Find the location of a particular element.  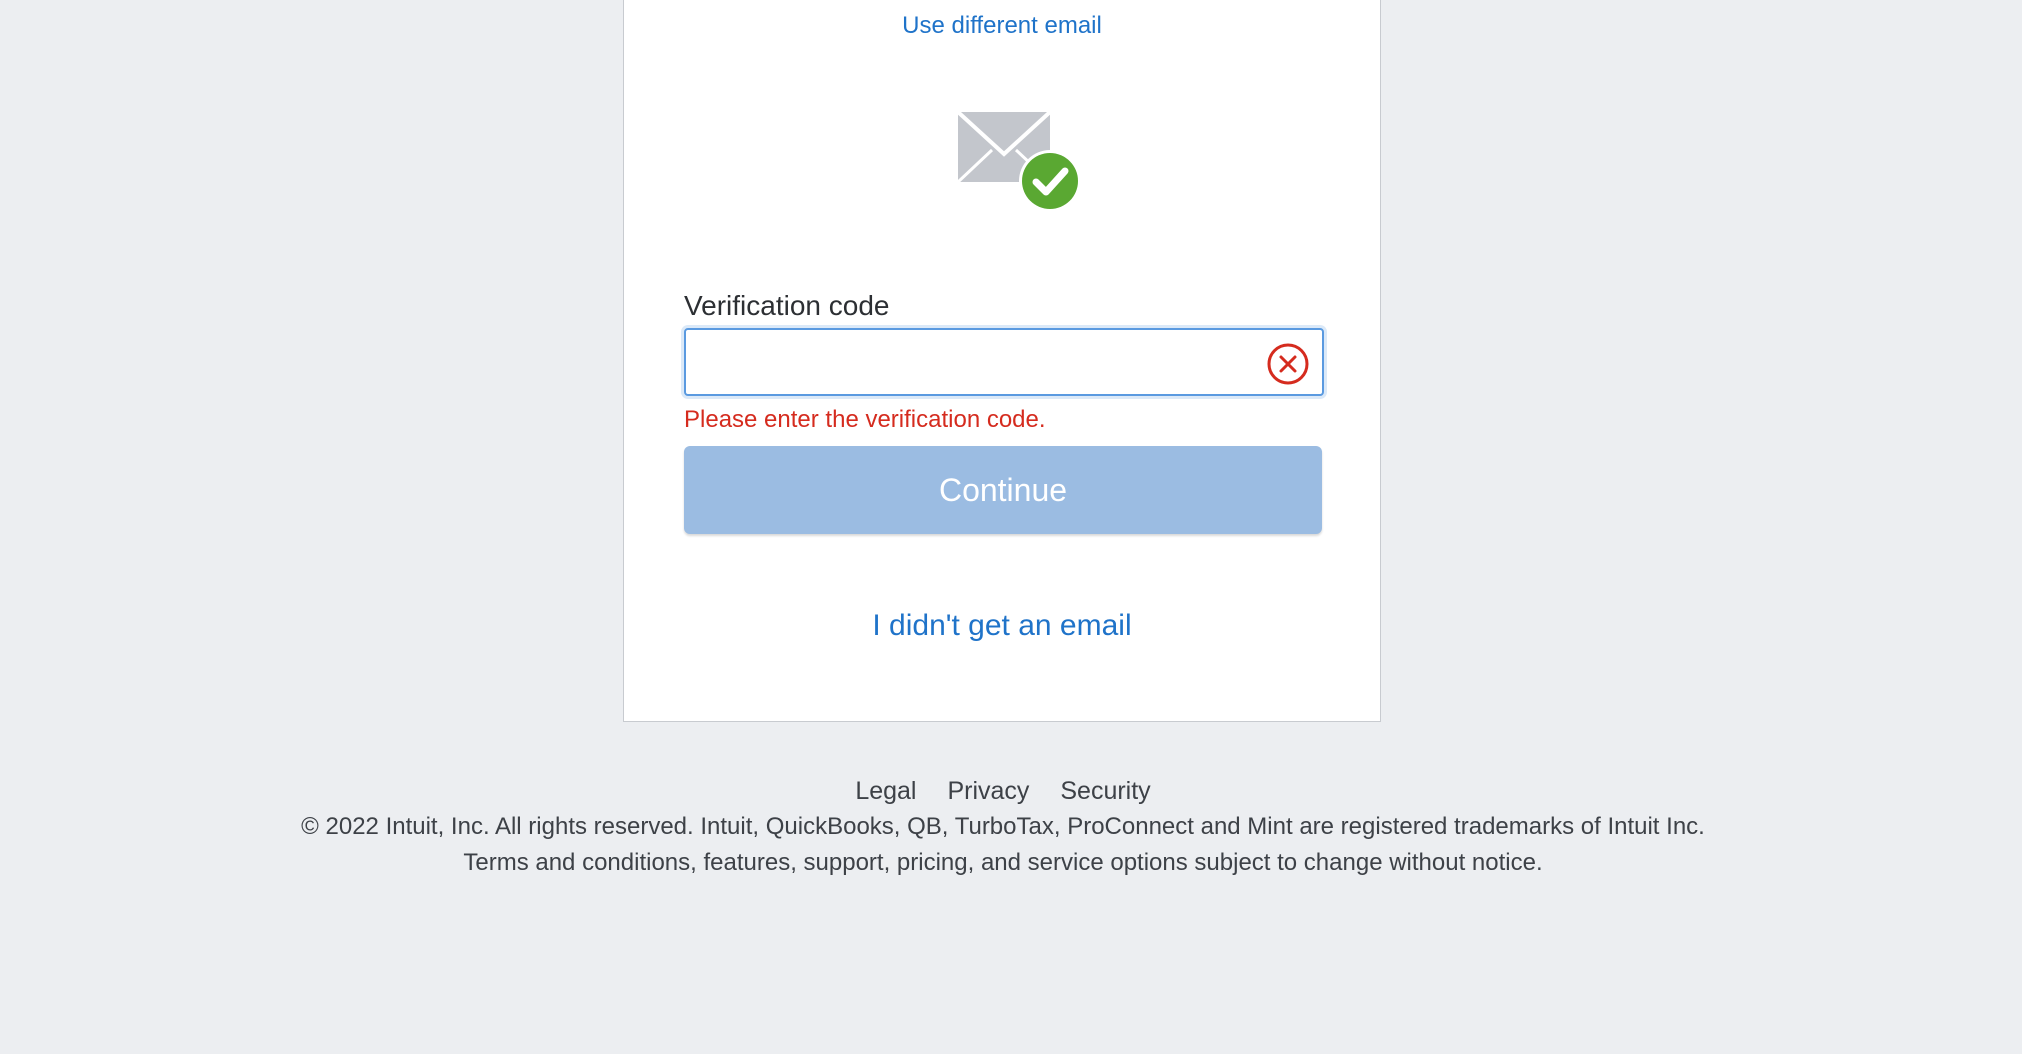

footer-link-legal: Legal is located at coordinates (885, 791).